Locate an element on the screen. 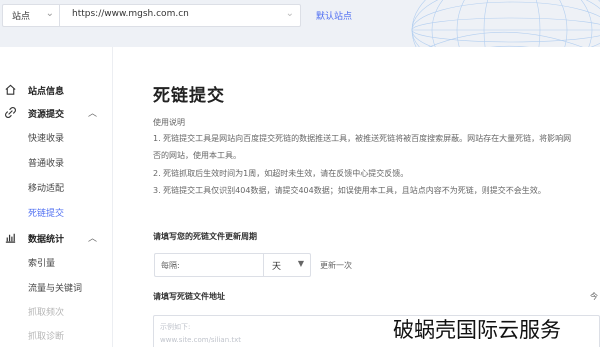 The height and width of the screenshot is (347, 600). update-period-label: 请填写您的死链文件更新周期 is located at coordinates (205, 236).